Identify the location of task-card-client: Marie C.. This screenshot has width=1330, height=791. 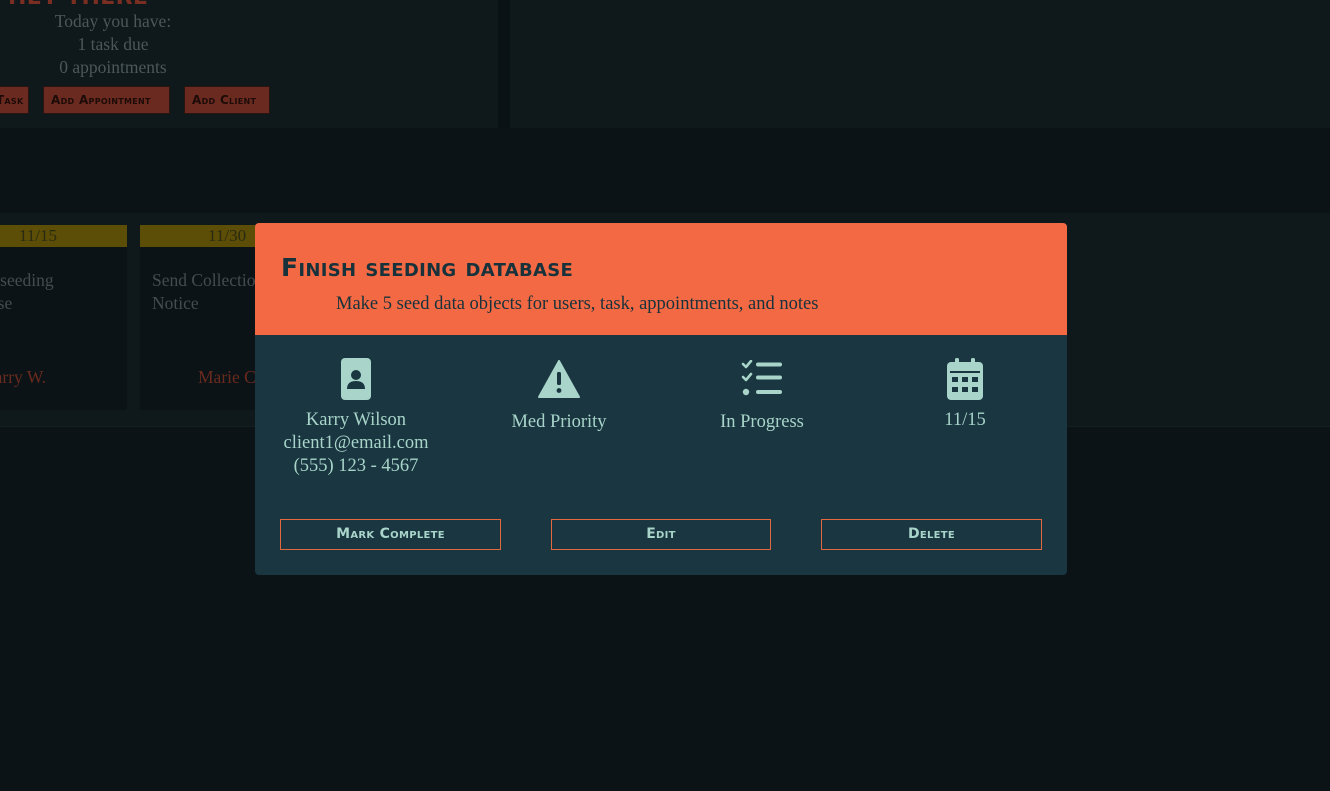
(229, 377).